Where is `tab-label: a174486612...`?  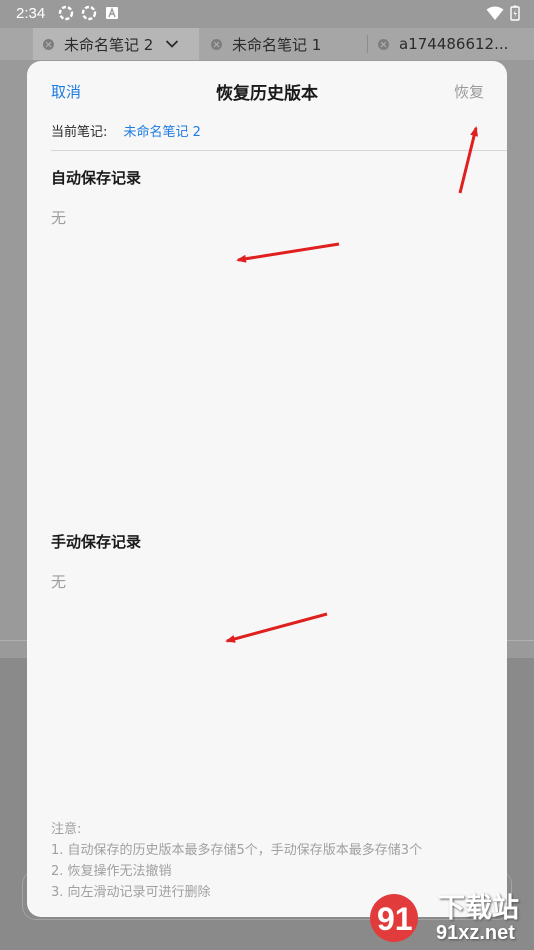 tab-label: a174486612... is located at coordinates (454, 44).